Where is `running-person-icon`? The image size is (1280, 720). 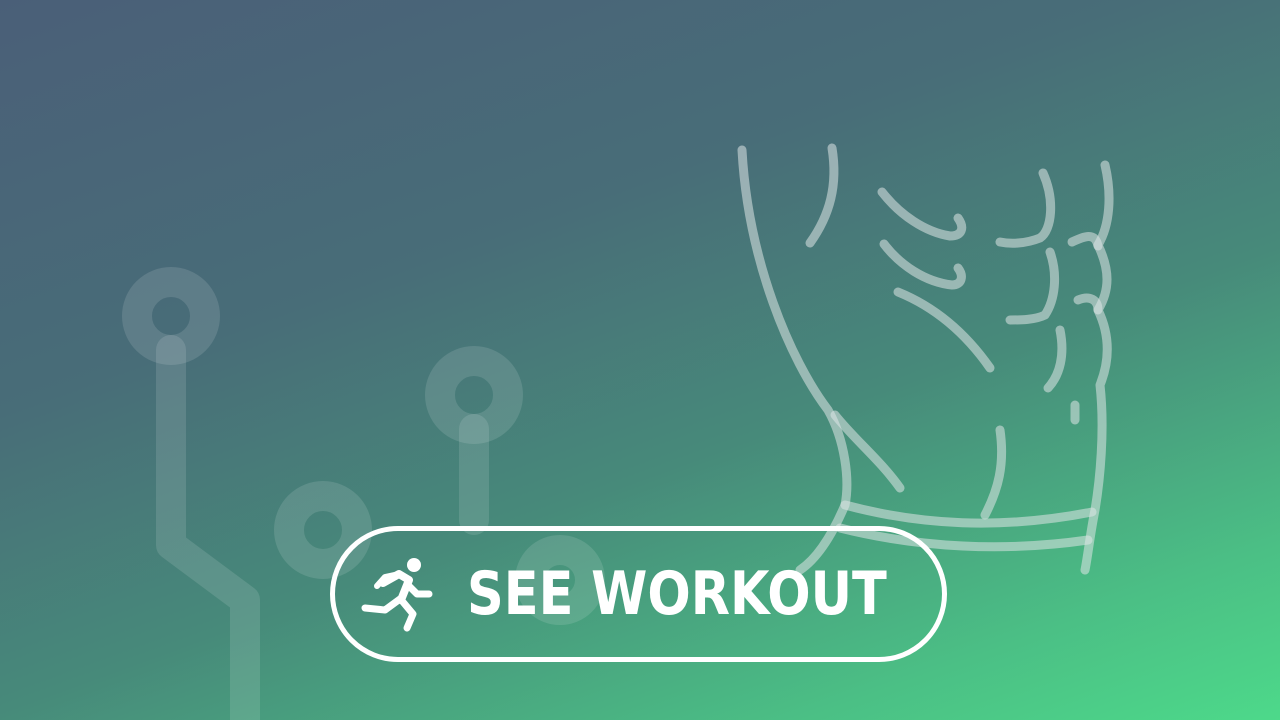
running-person-icon is located at coordinates (397, 595).